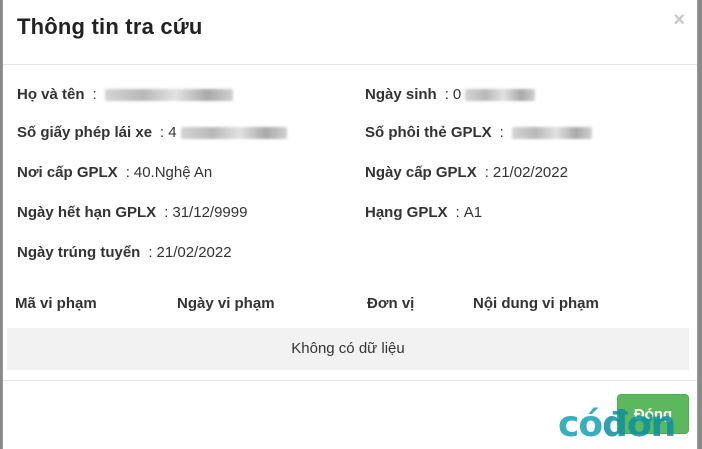 This screenshot has width=702, height=449. What do you see at coordinates (473, 212) in the screenshot?
I see `field-value: A1` at bounding box center [473, 212].